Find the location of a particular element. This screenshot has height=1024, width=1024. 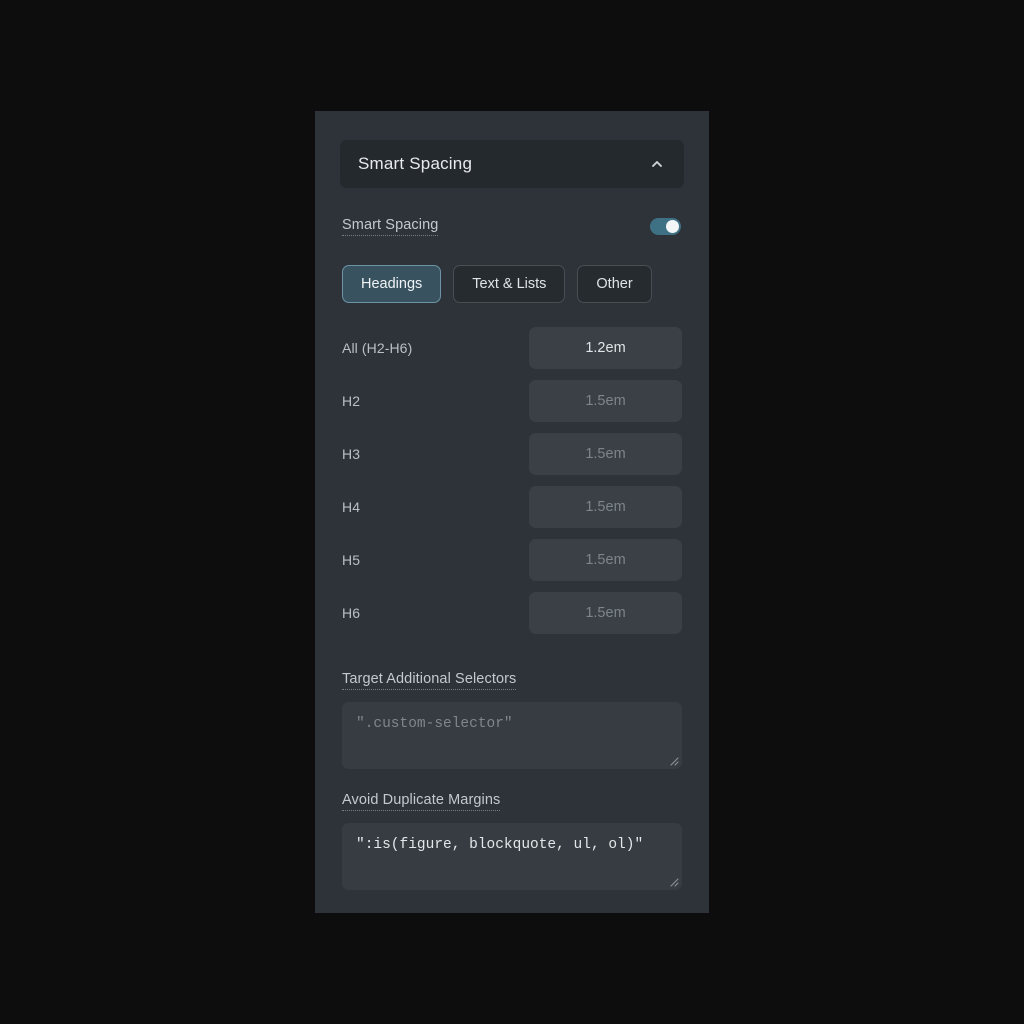

row-all-h2-h6-input: 1.2em is located at coordinates (605, 348).